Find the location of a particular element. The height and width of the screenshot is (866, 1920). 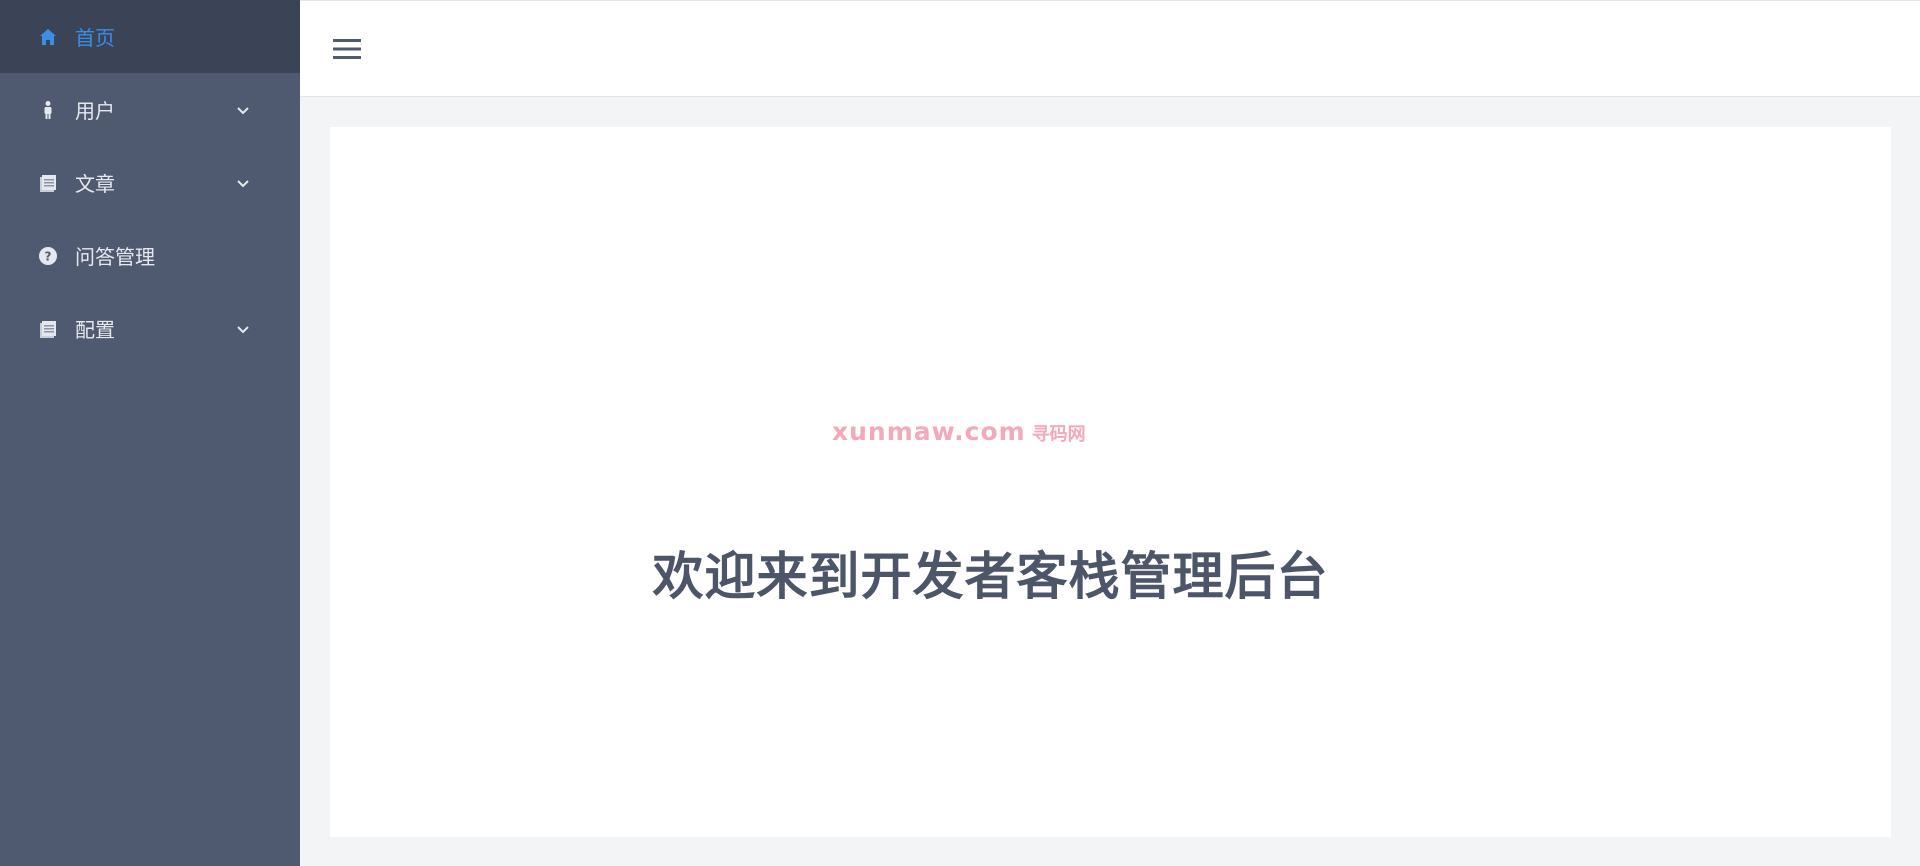

watermark-cn: 寻码网 is located at coordinates (1058, 434).